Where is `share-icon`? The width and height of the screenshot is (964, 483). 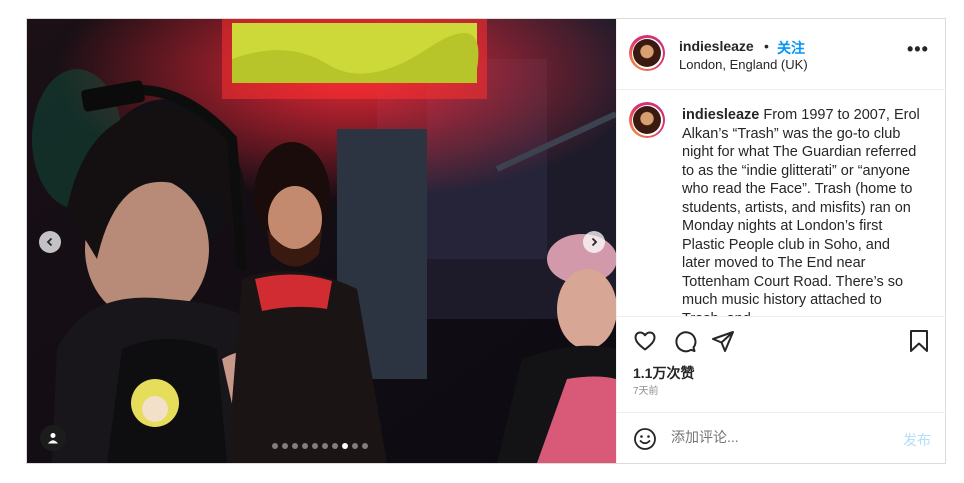
share-icon is located at coordinates (723, 341).